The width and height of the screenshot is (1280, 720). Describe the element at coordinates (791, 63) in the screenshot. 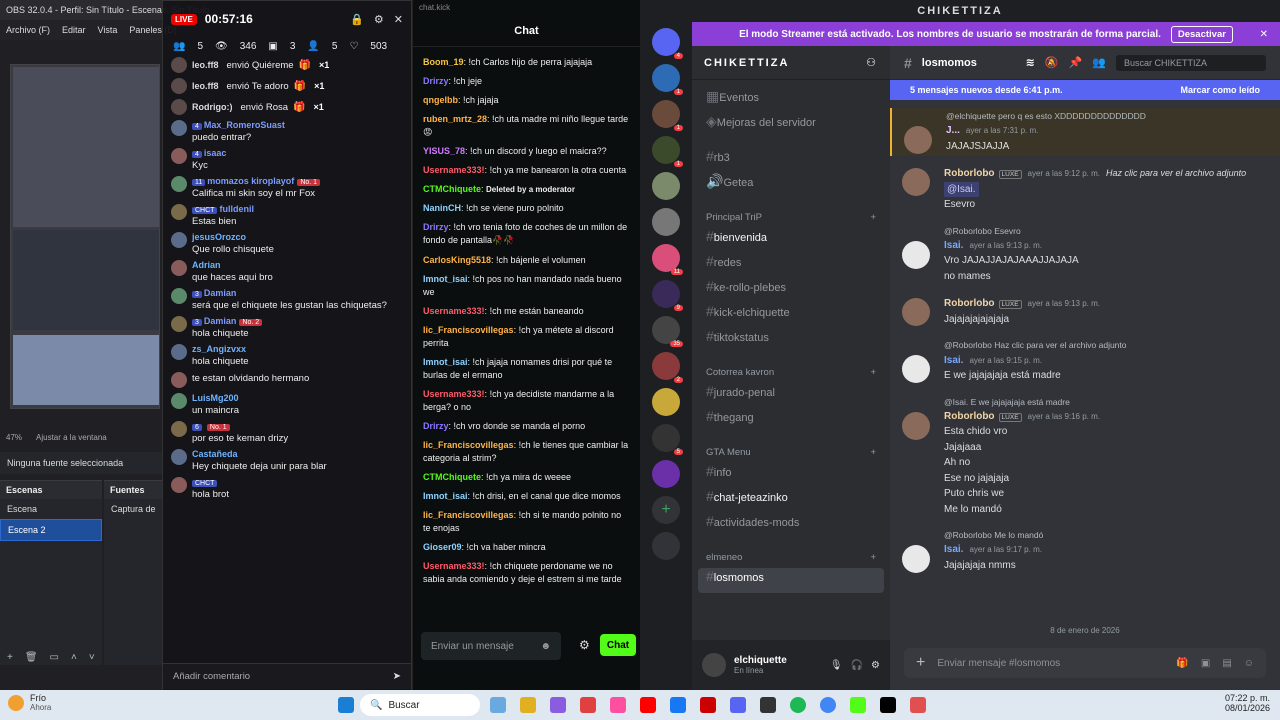

I see `guild-header: CHIKETTIZA ⚇` at that location.